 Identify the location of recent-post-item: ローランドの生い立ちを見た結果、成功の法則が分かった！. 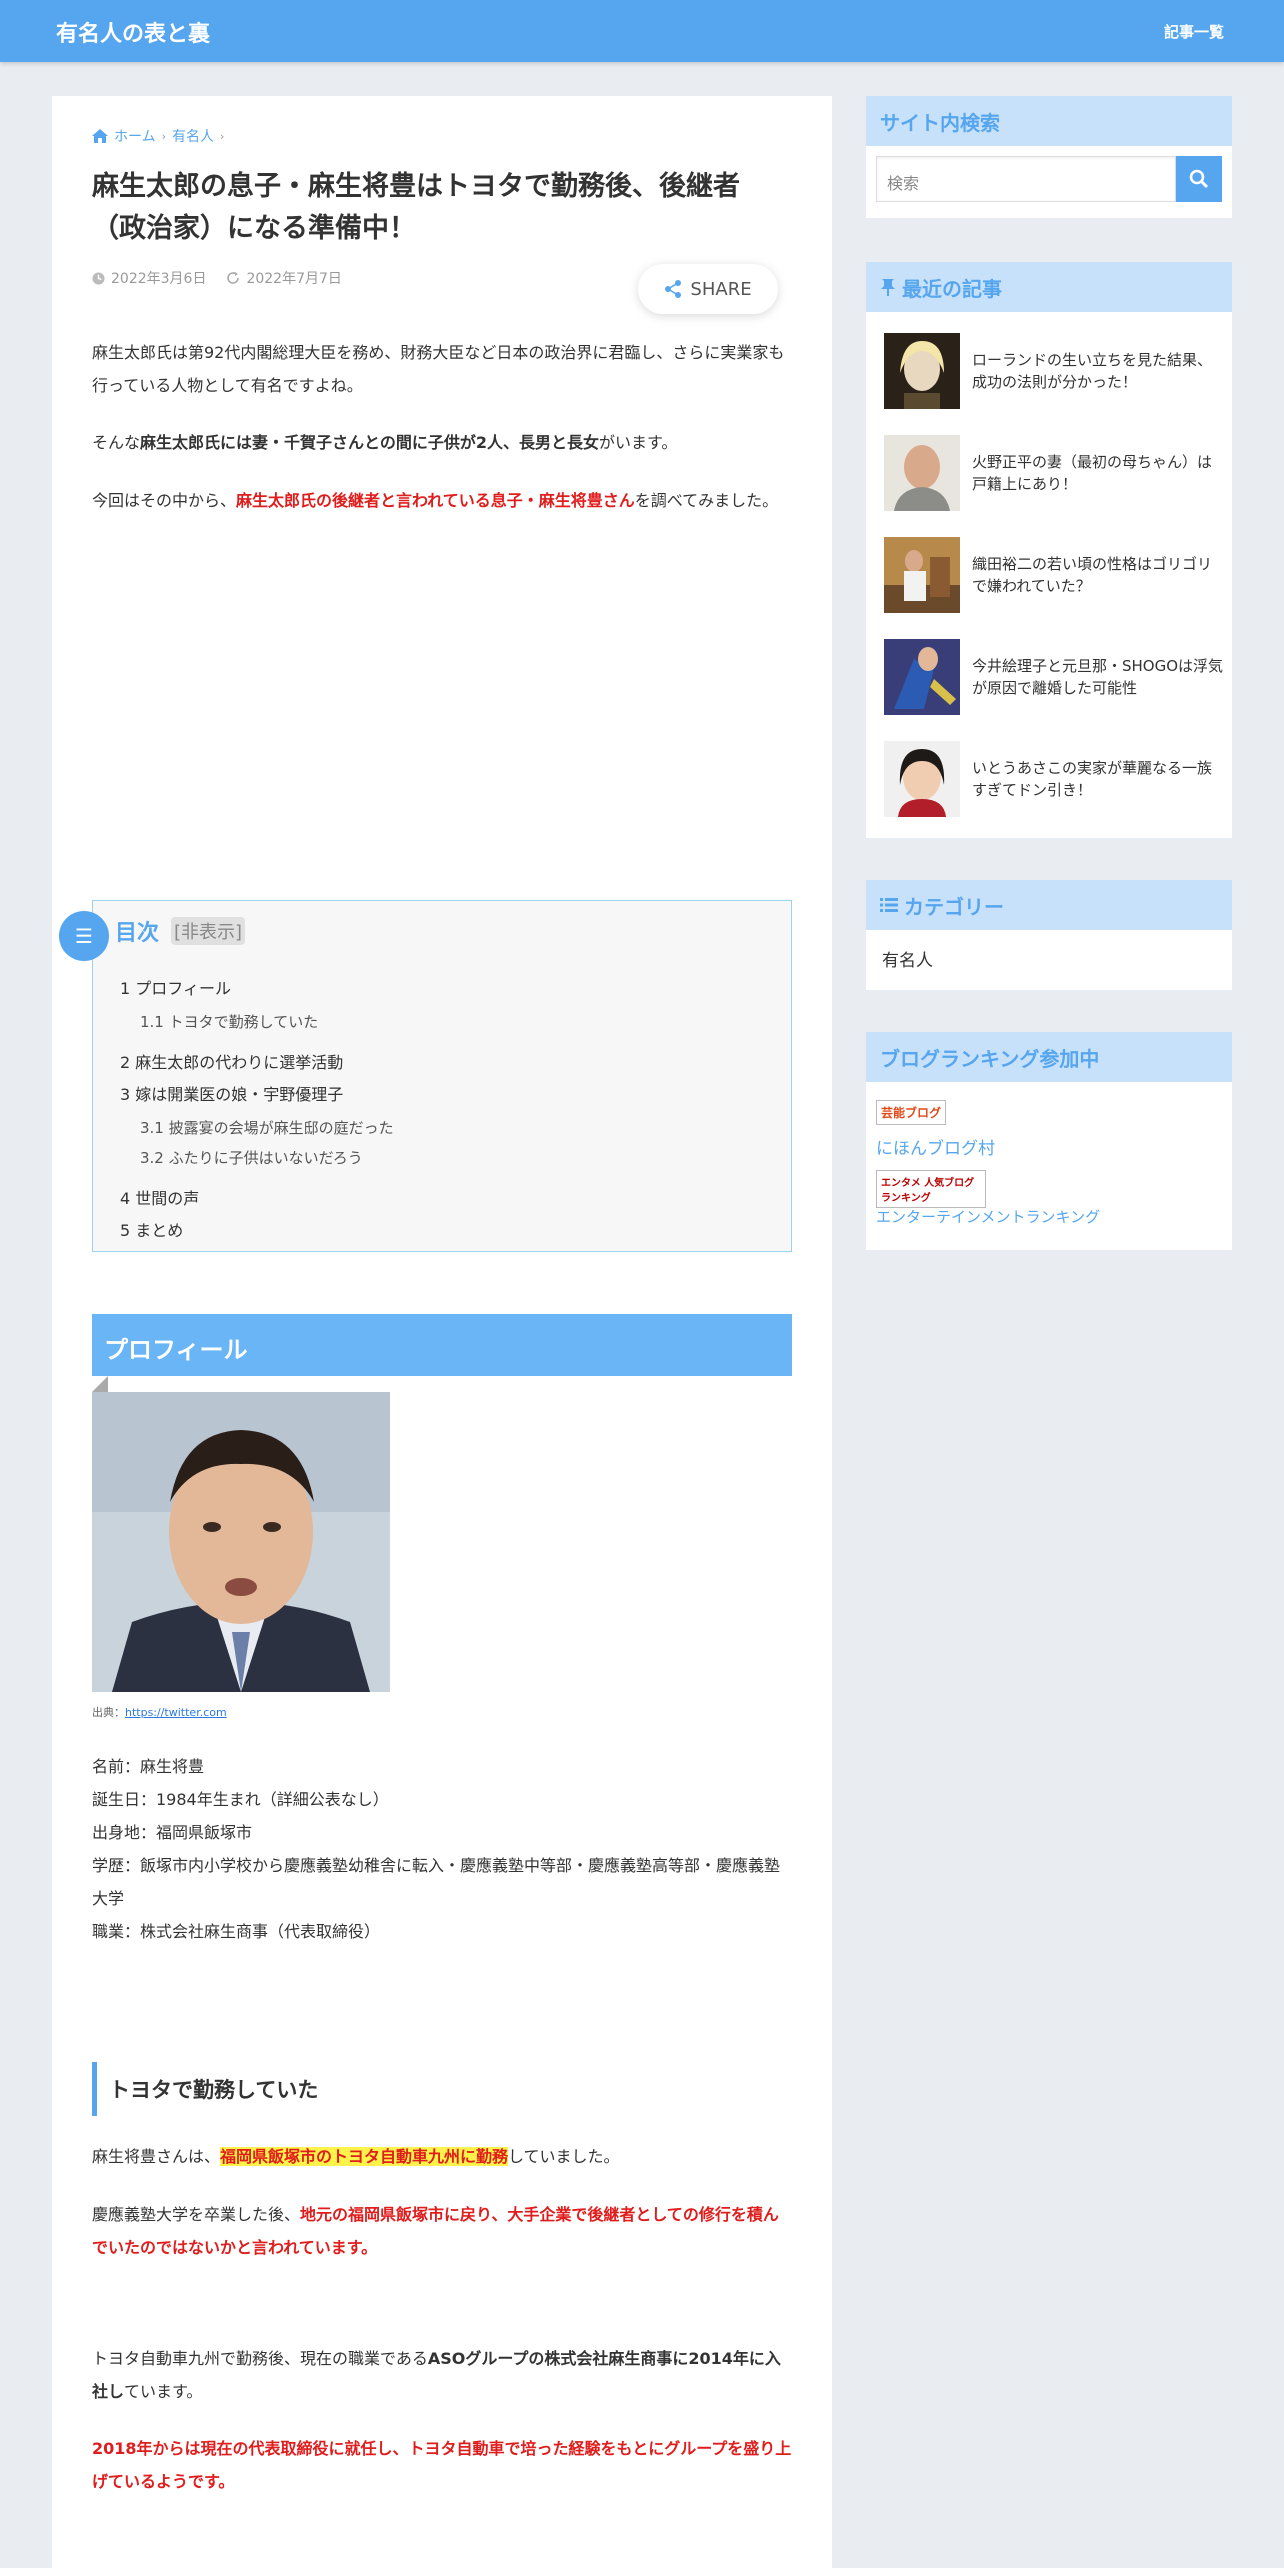
(1054, 371).